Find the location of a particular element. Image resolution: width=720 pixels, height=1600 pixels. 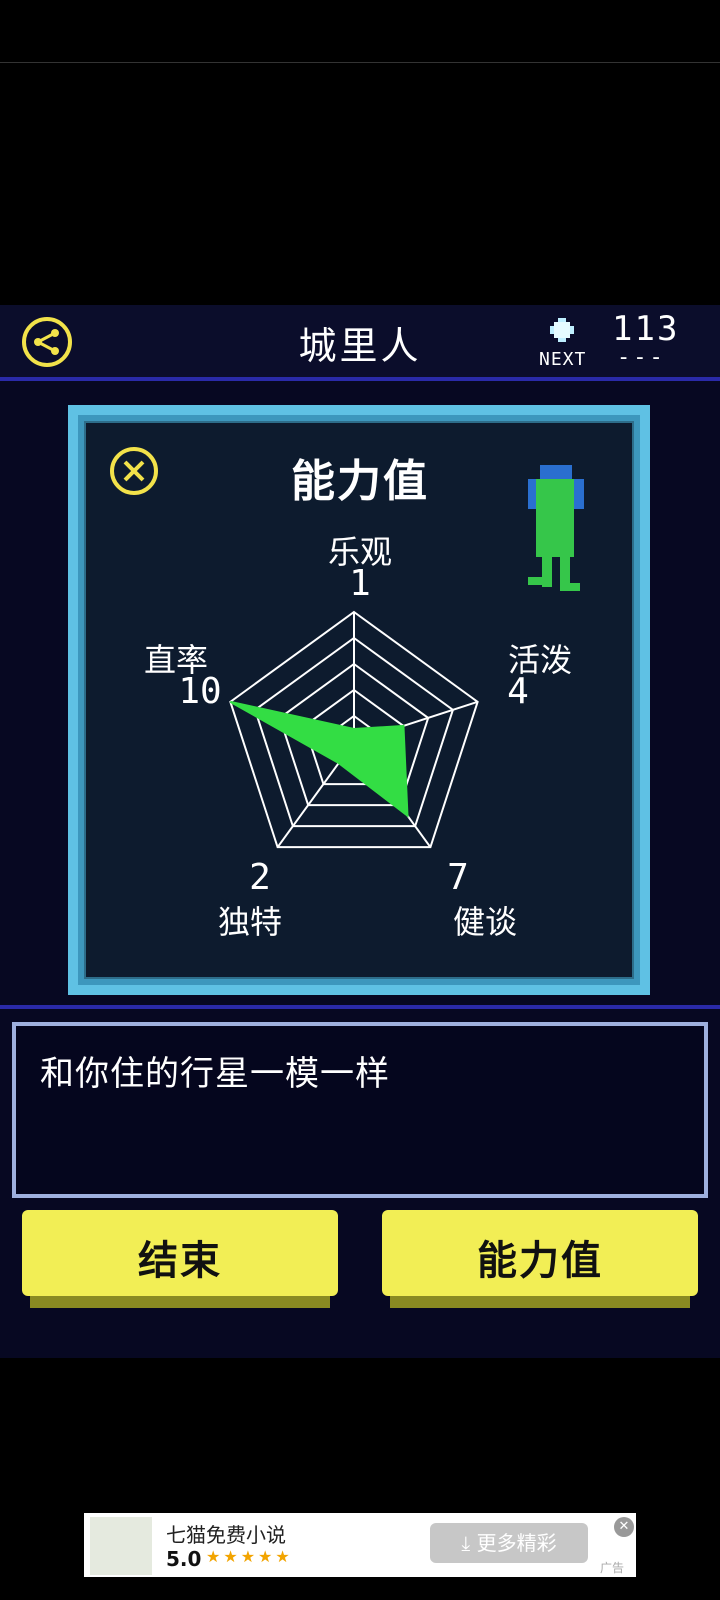

end-button-label: 结束 is located at coordinates (180, 1261).